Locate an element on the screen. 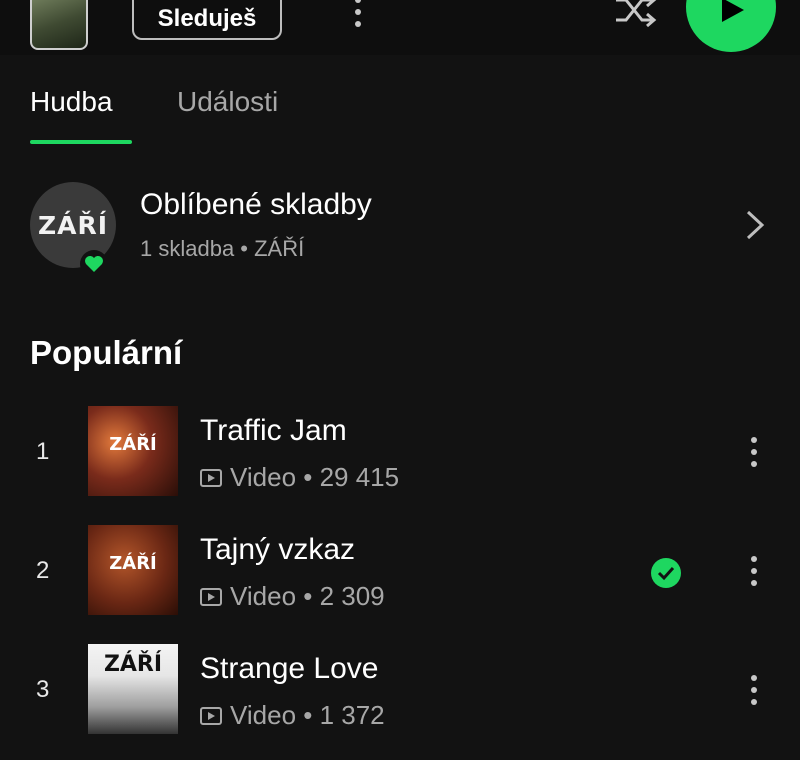 Image resolution: width=800 pixels, height=760 pixels. following-button: Sleduješ is located at coordinates (207, 20).